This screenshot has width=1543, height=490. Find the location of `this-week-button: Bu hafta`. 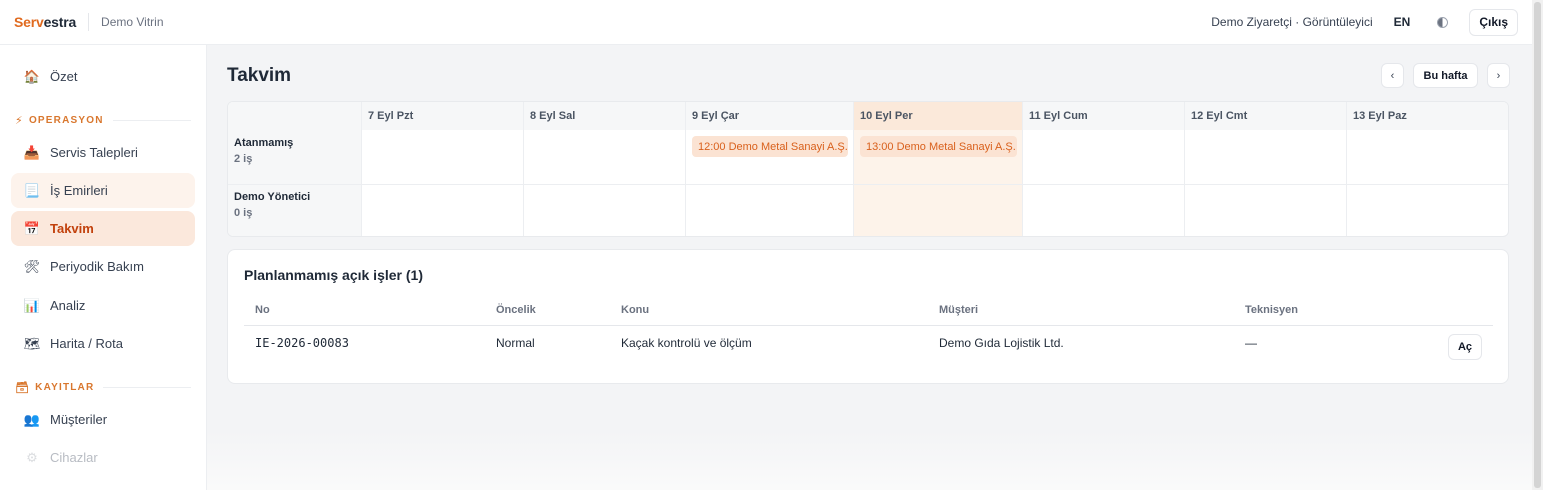

this-week-button: Bu hafta is located at coordinates (1445, 75).